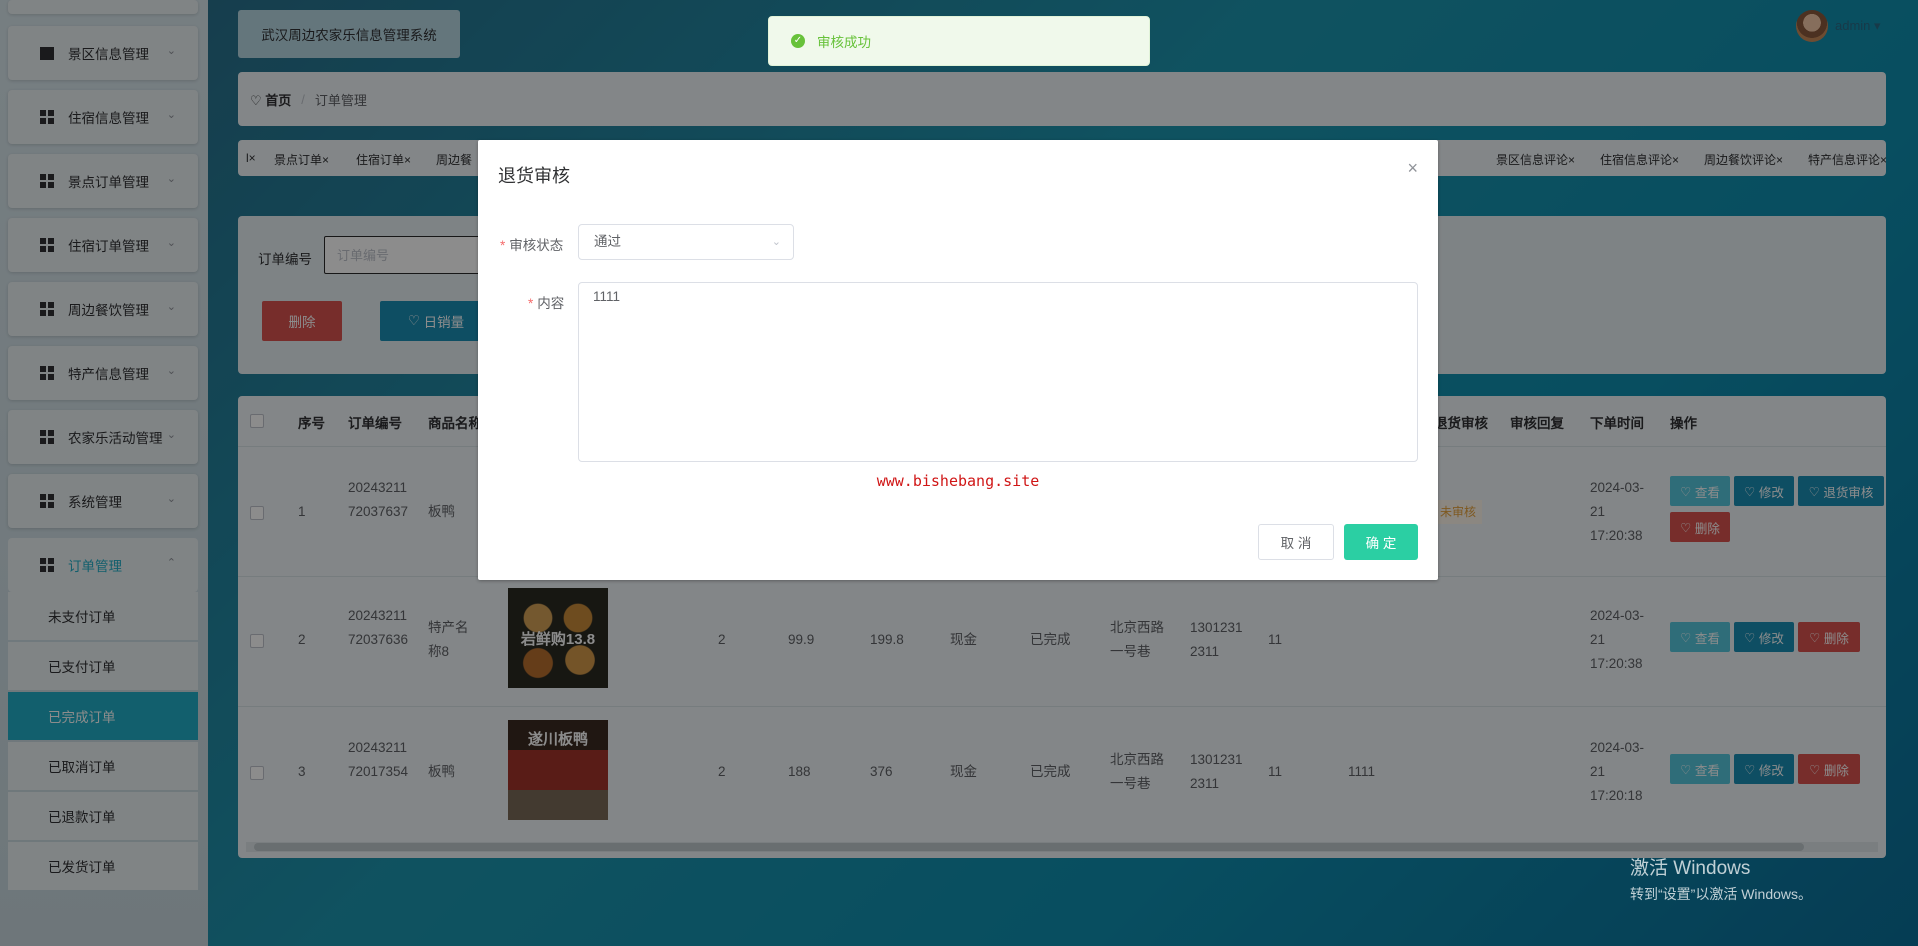 The height and width of the screenshot is (946, 1918). What do you see at coordinates (776, 242) in the screenshot?
I see `chevron-down-icon: ⌄` at bounding box center [776, 242].